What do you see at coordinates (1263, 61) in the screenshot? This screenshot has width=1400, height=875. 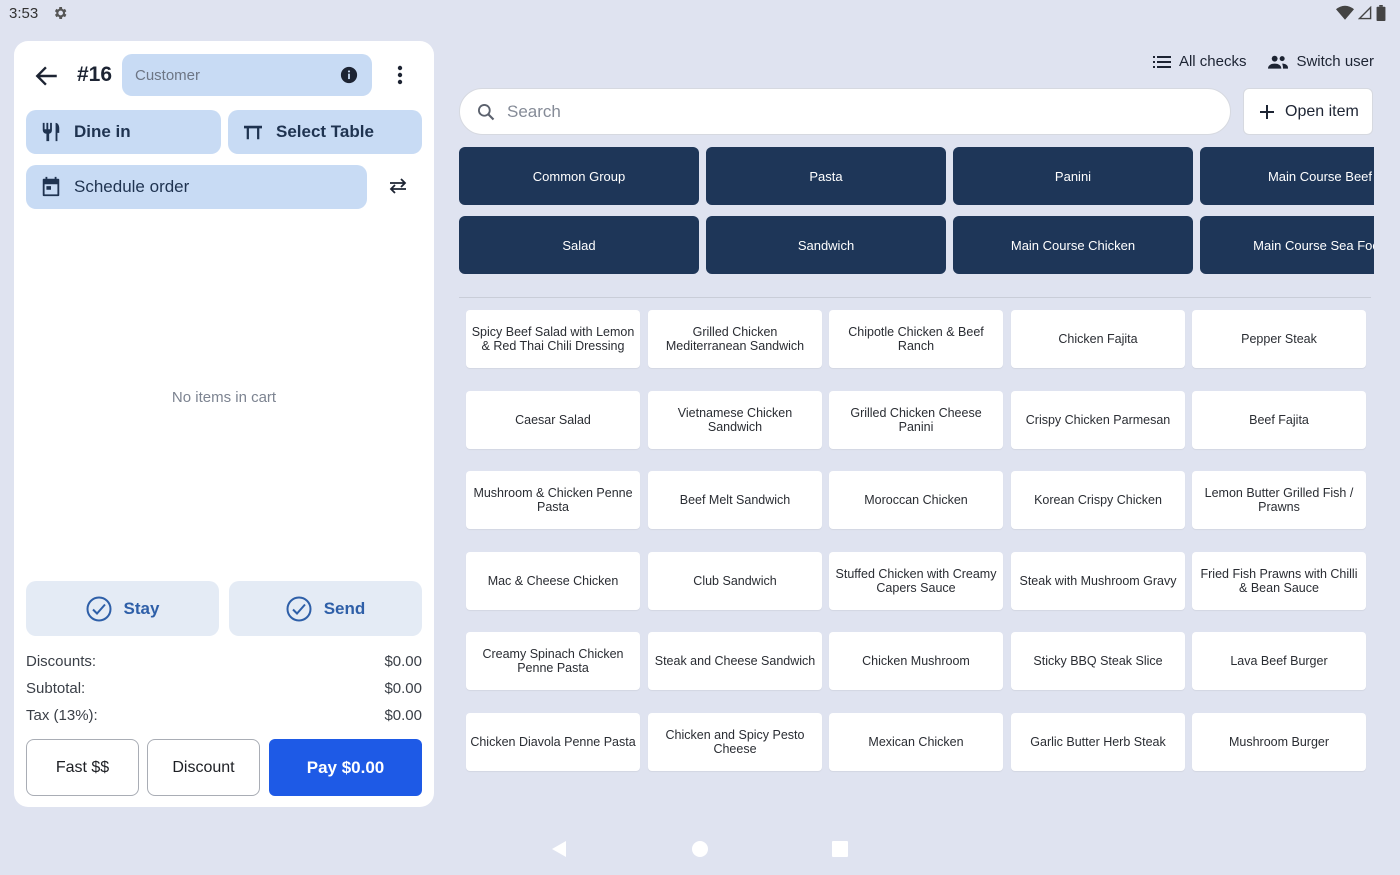 I see `header-links: All checks Switch user` at bounding box center [1263, 61].